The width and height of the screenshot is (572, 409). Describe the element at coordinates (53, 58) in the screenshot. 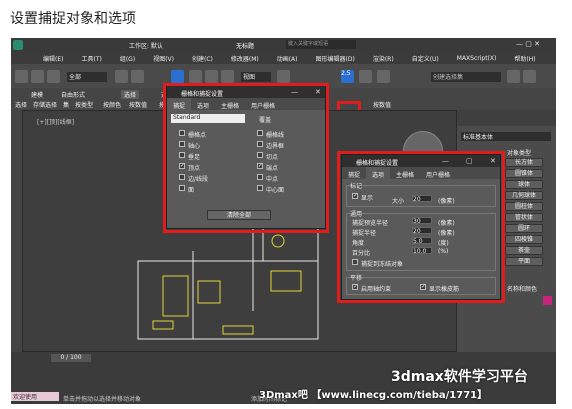

I see `menu-edit: 编辑(E)` at that location.